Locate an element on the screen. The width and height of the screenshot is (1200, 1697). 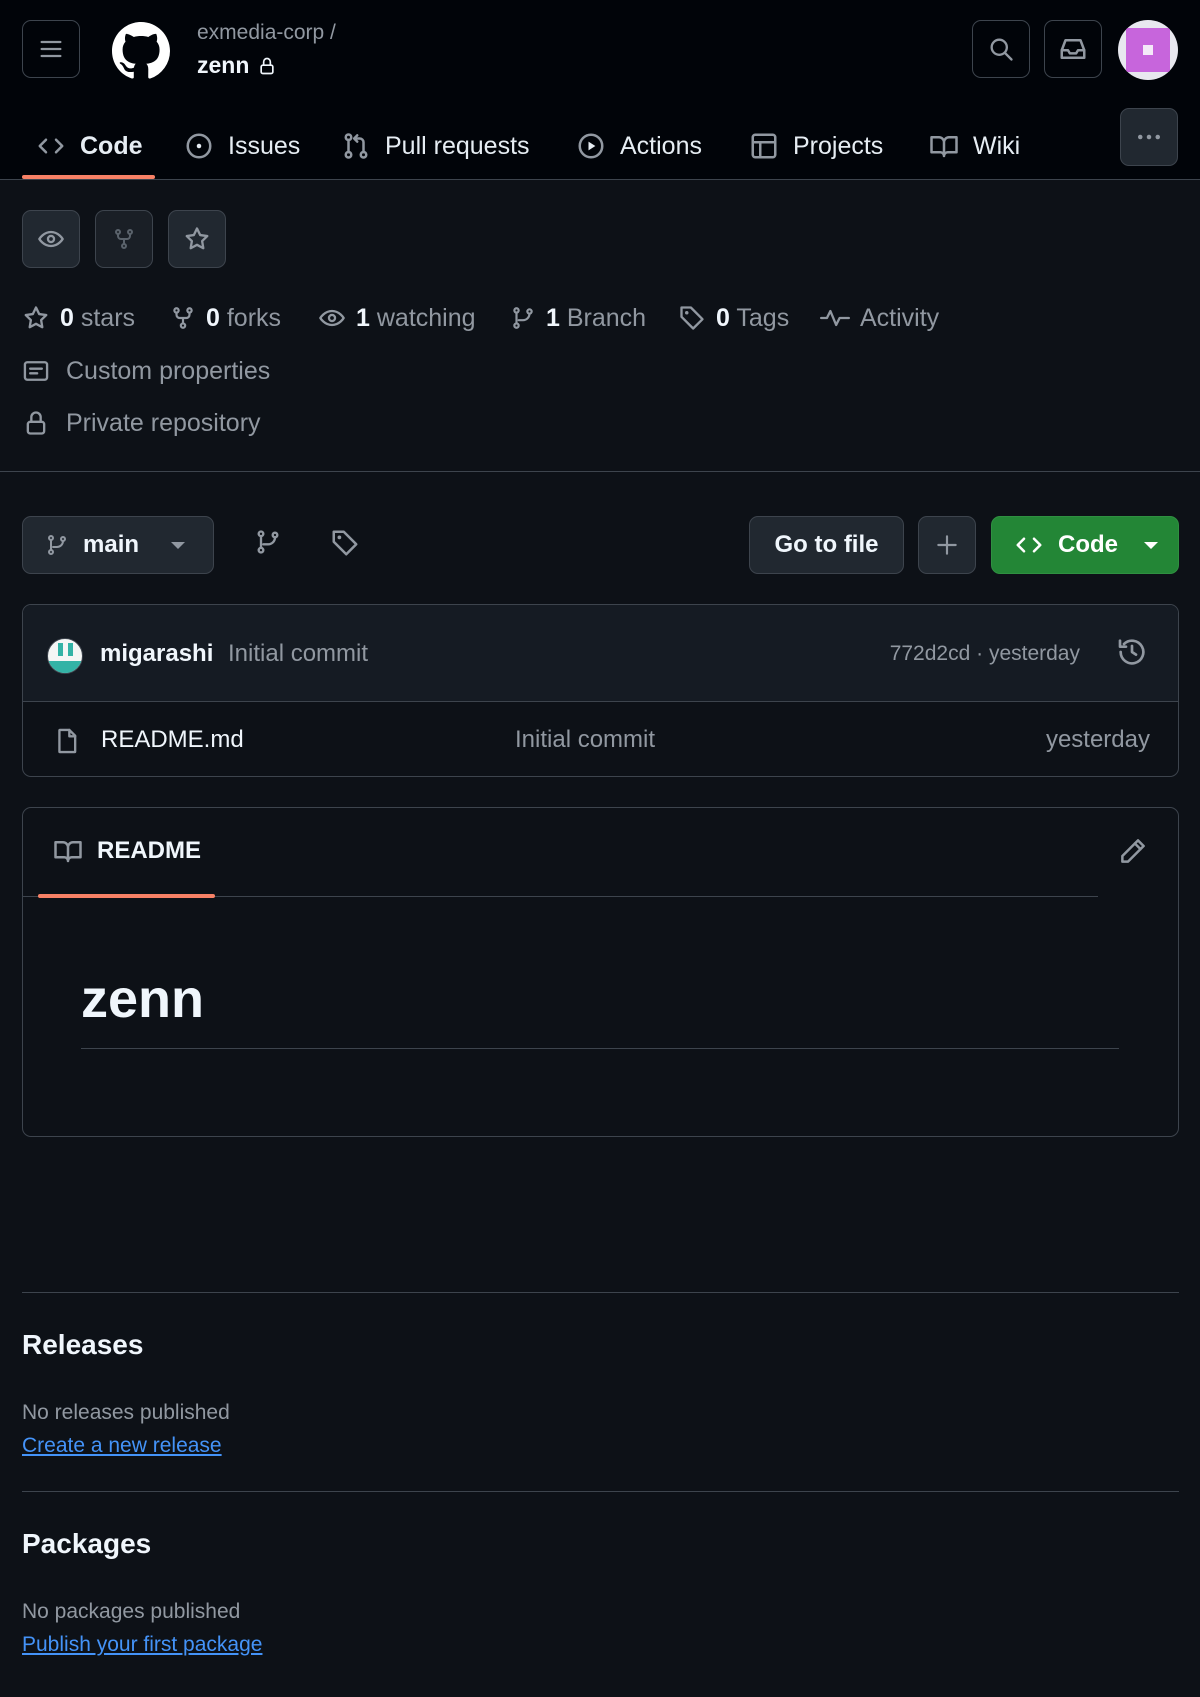
file-icon is located at coordinates (67, 741).